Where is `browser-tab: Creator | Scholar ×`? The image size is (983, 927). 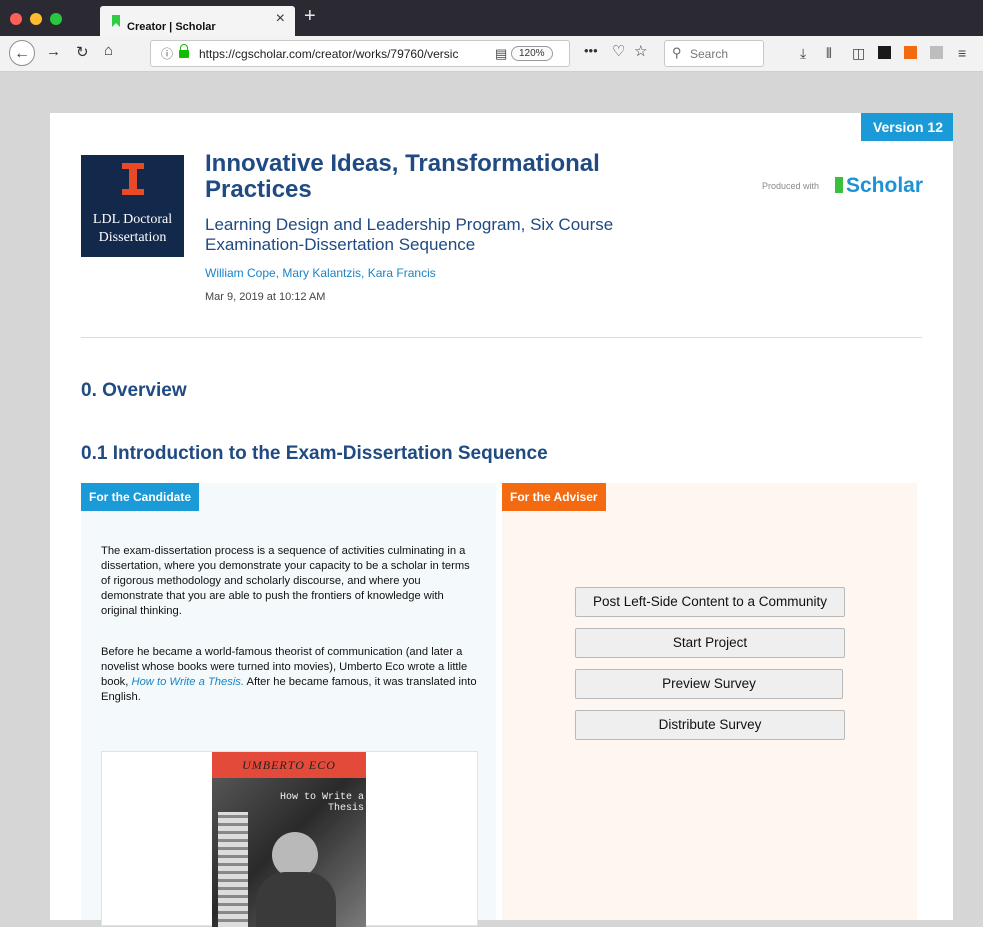 browser-tab: Creator | Scholar × is located at coordinates (197, 21).